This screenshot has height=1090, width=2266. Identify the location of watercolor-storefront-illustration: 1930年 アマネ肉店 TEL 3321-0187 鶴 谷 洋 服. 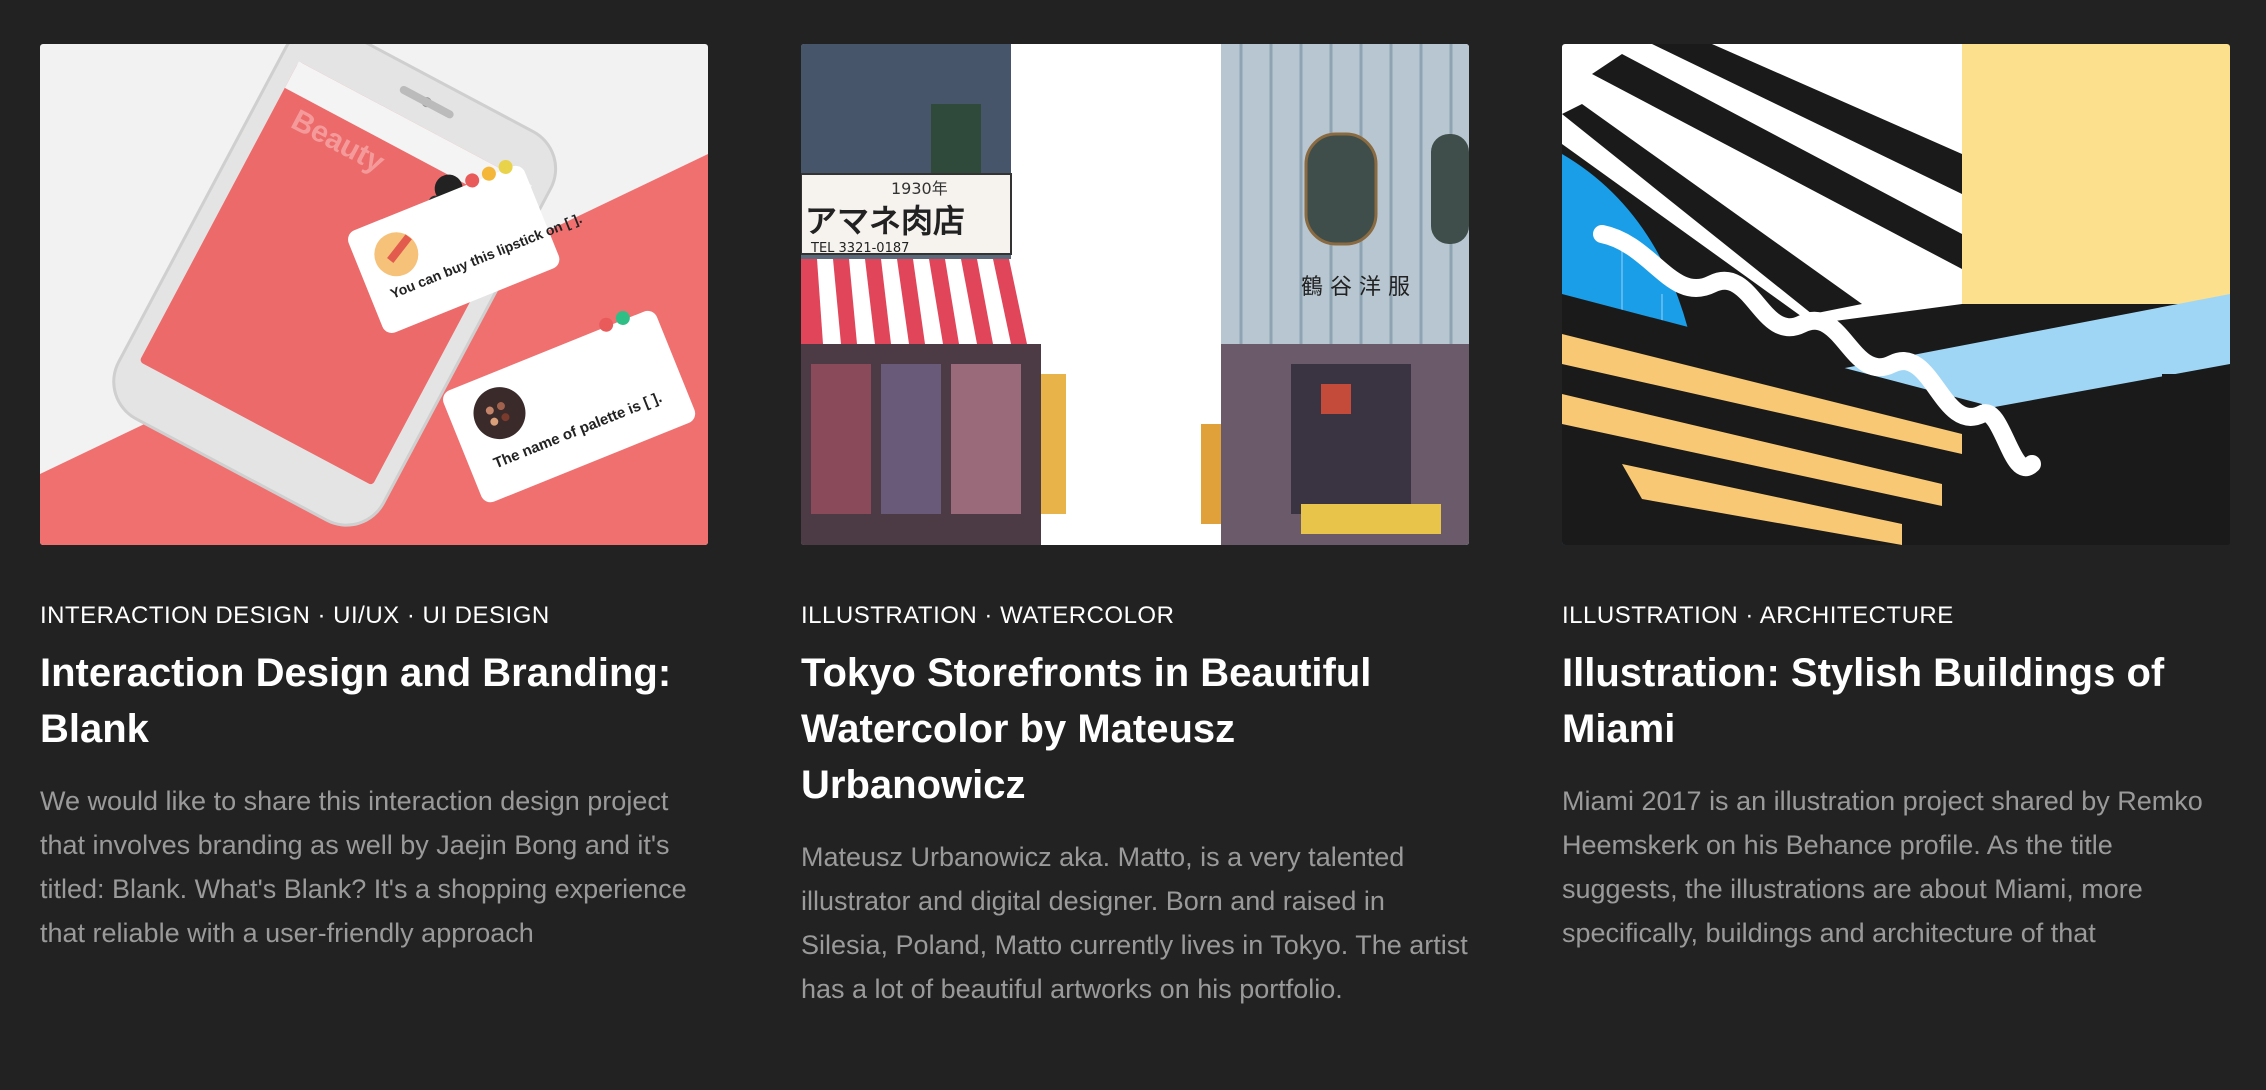
(1135, 294).